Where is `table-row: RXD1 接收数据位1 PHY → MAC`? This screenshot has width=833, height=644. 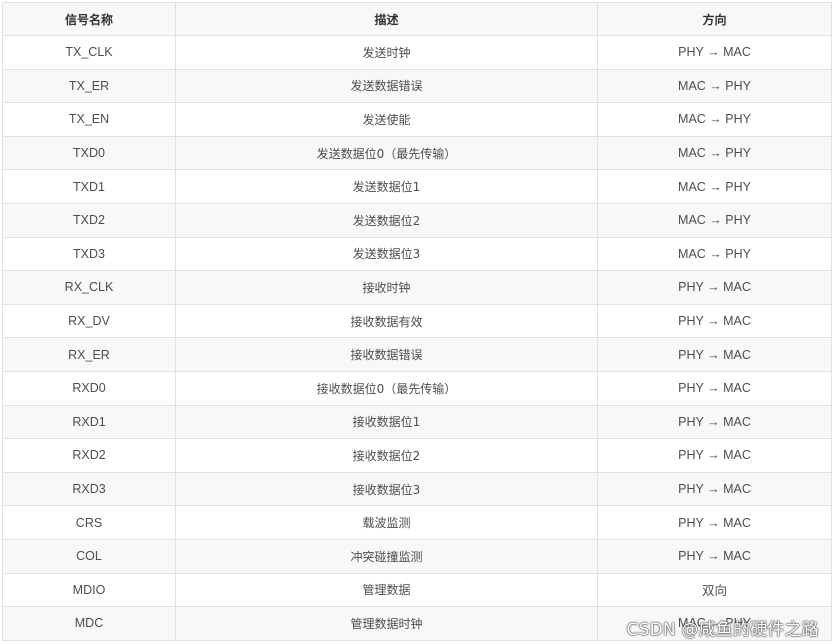 table-row: RXD1 接收数据位1 PHY → MAC is located at coordinates (417, 422).